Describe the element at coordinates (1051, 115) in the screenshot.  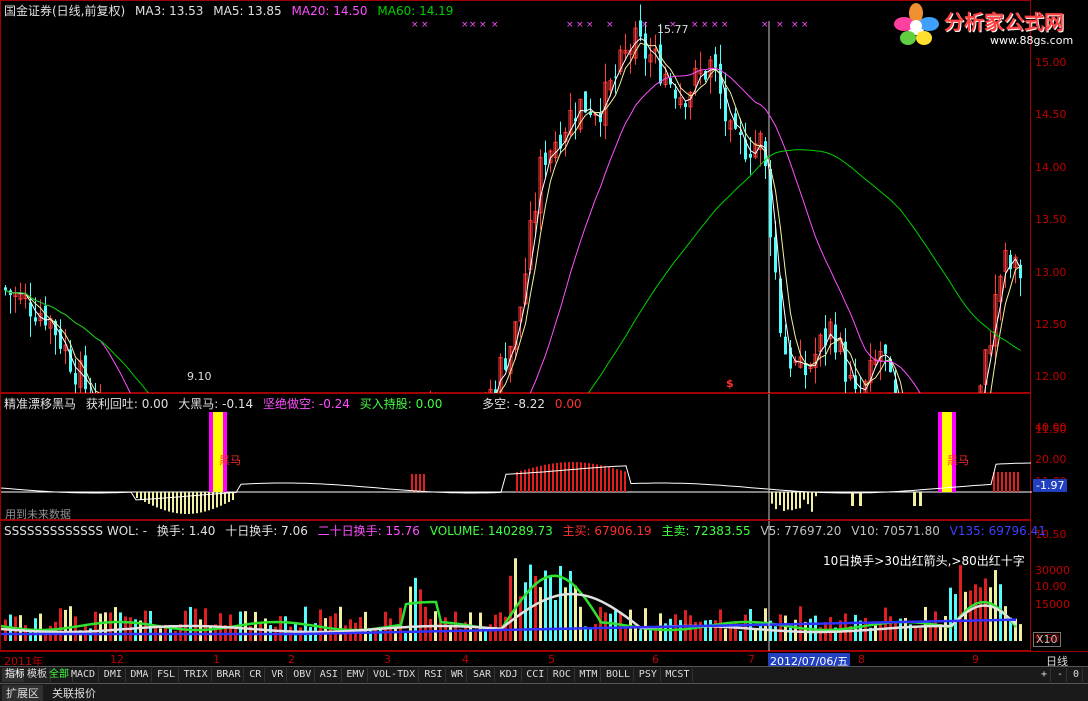
I see `price-axis-label: 14.50` at that location.